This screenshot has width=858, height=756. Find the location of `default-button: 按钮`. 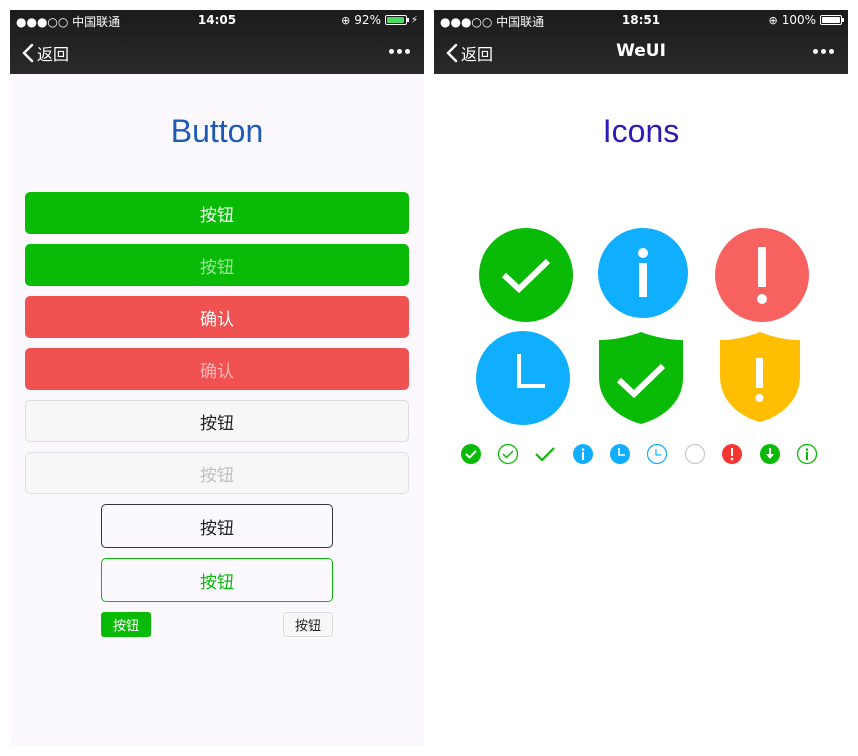

default-button: 按钮 is located at coordinates (217, 421).